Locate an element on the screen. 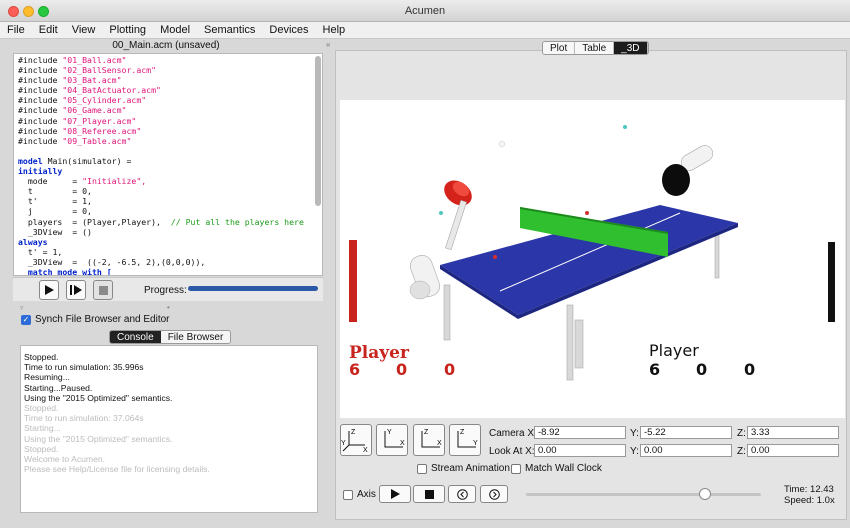  menu-plotting: Plotting is located at coordinates (127, 30).